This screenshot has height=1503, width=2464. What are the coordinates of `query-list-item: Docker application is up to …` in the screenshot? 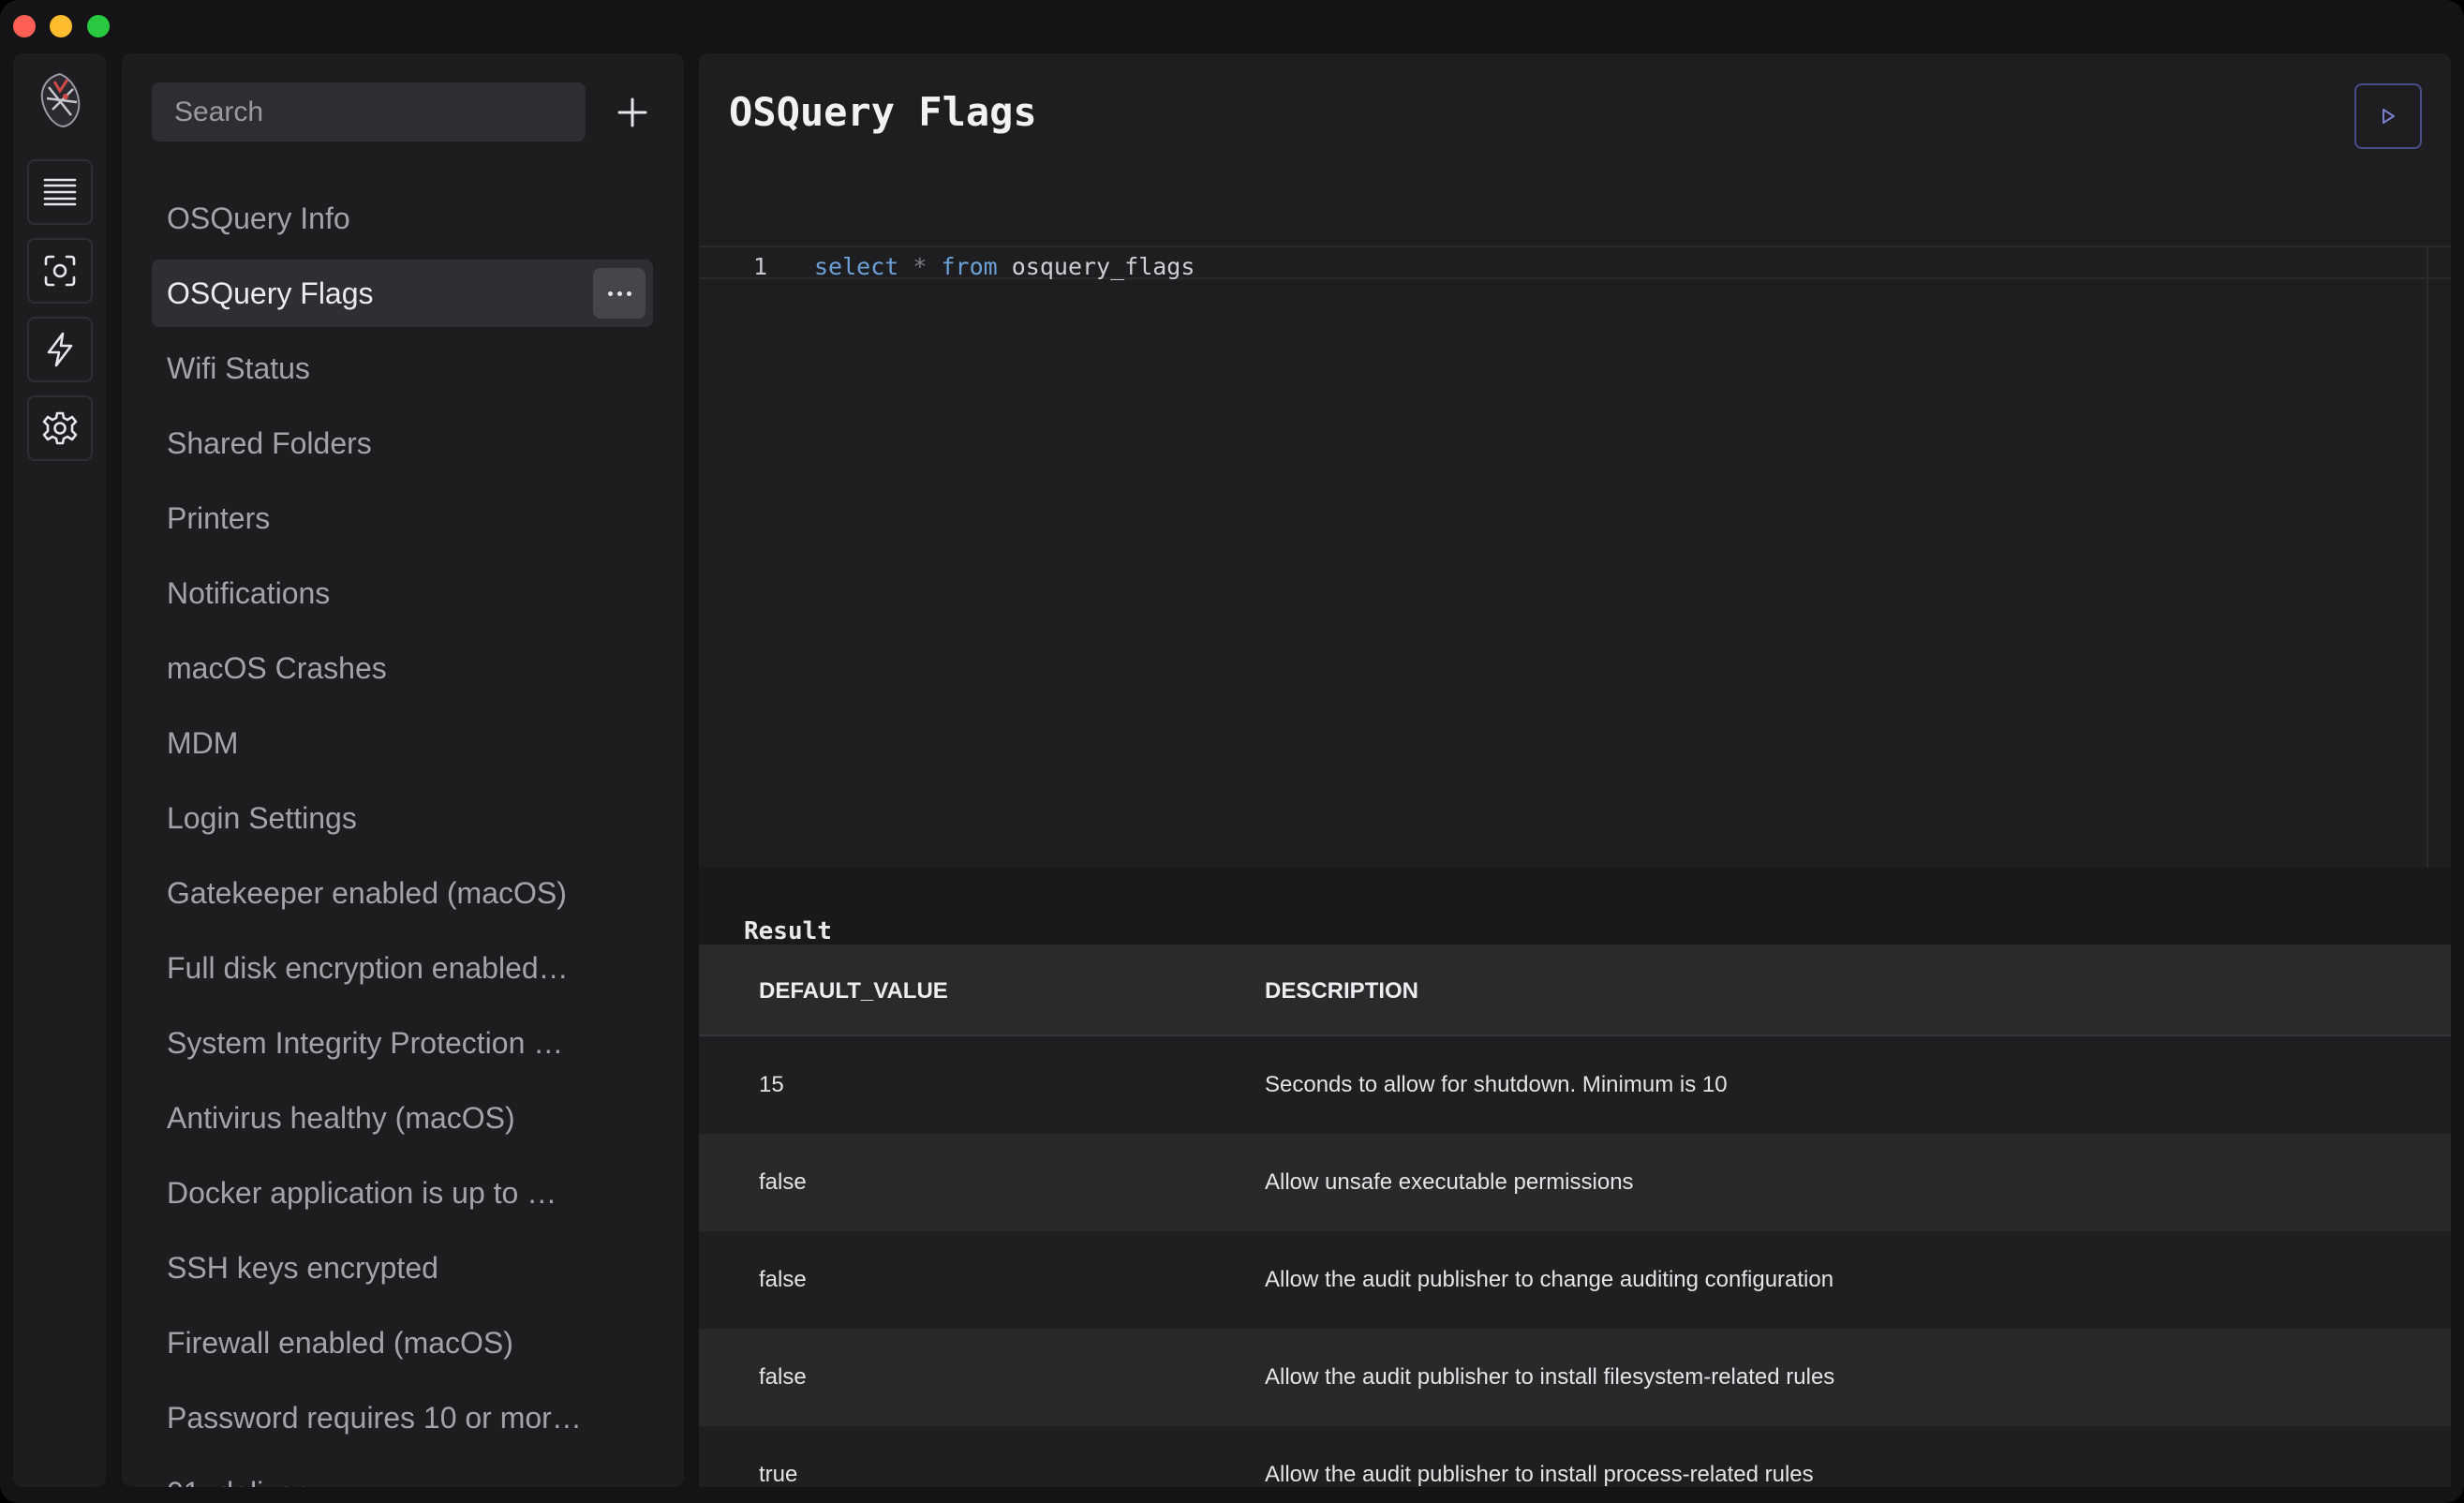 It's located at (403, 1193).